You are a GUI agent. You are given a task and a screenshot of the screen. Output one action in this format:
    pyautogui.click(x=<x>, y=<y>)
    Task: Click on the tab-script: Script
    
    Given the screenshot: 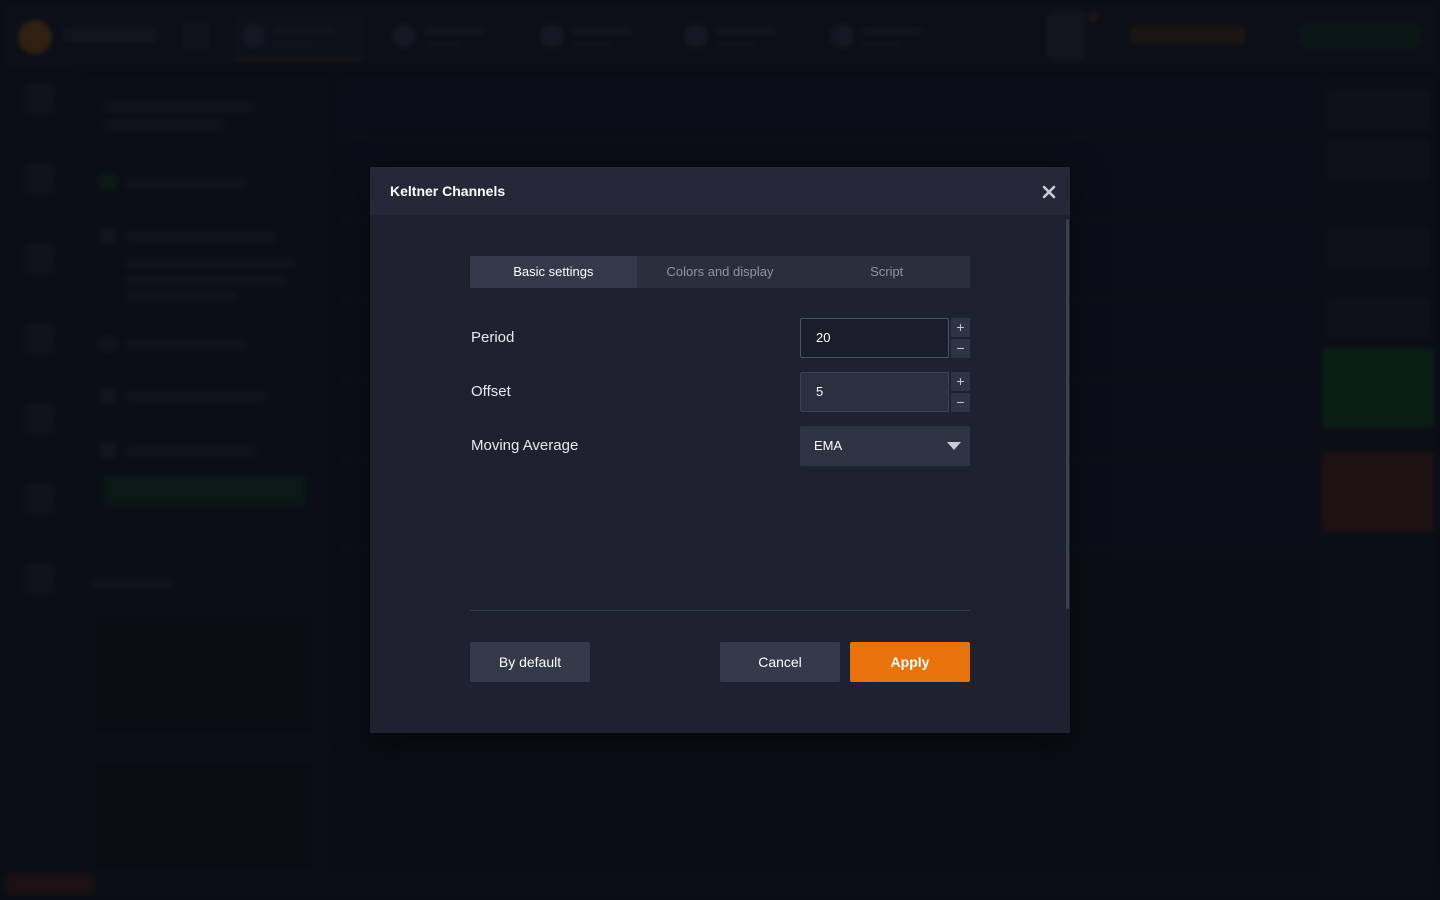 What is the action you would take?
    pyautogui.click(x=886, y=272)
    